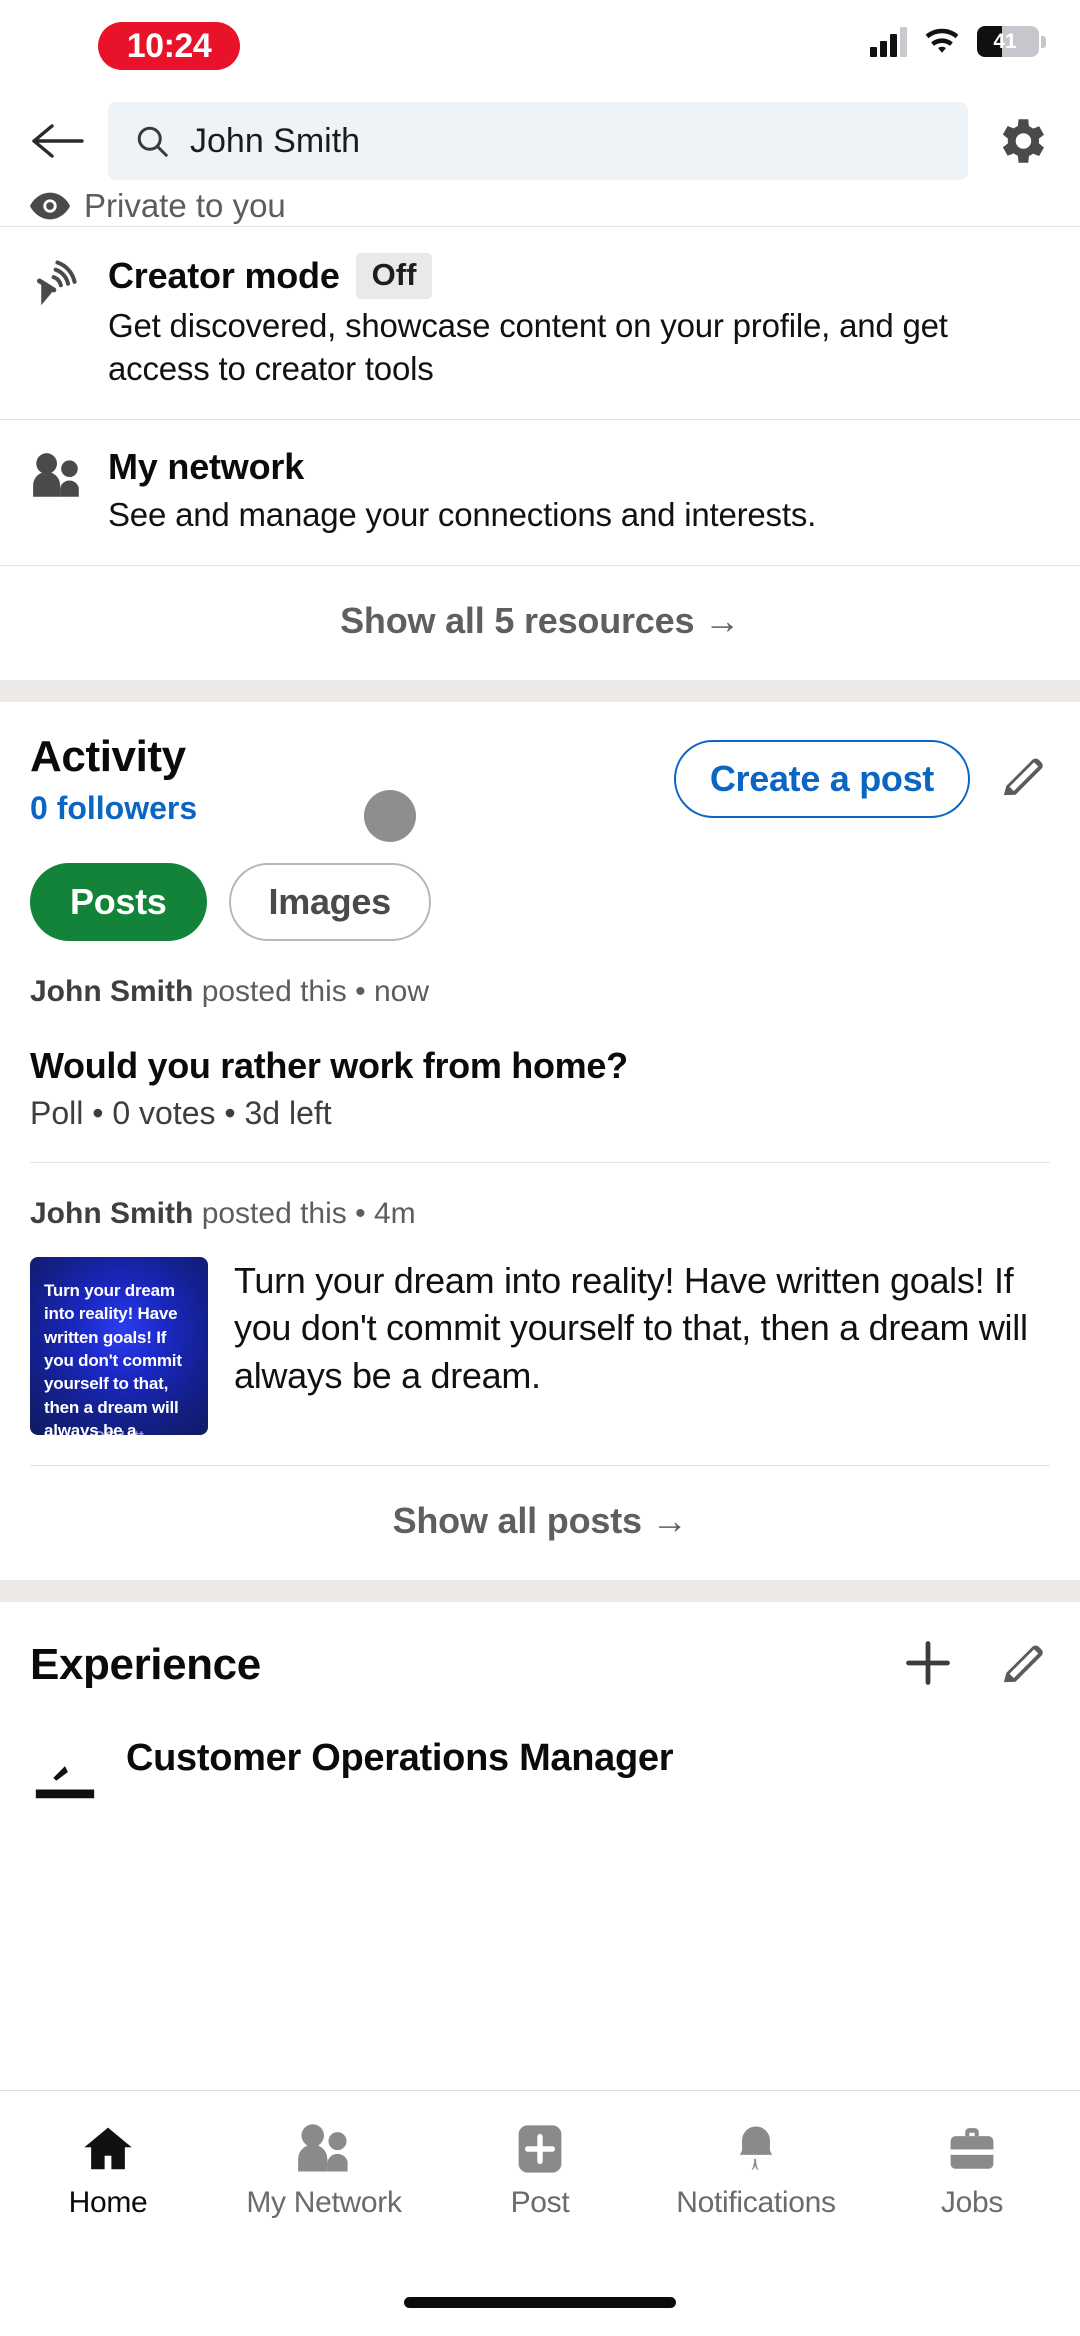  Describe the element at coordinates (152, 141) in the screenshot. I see `search-icon` at that location.